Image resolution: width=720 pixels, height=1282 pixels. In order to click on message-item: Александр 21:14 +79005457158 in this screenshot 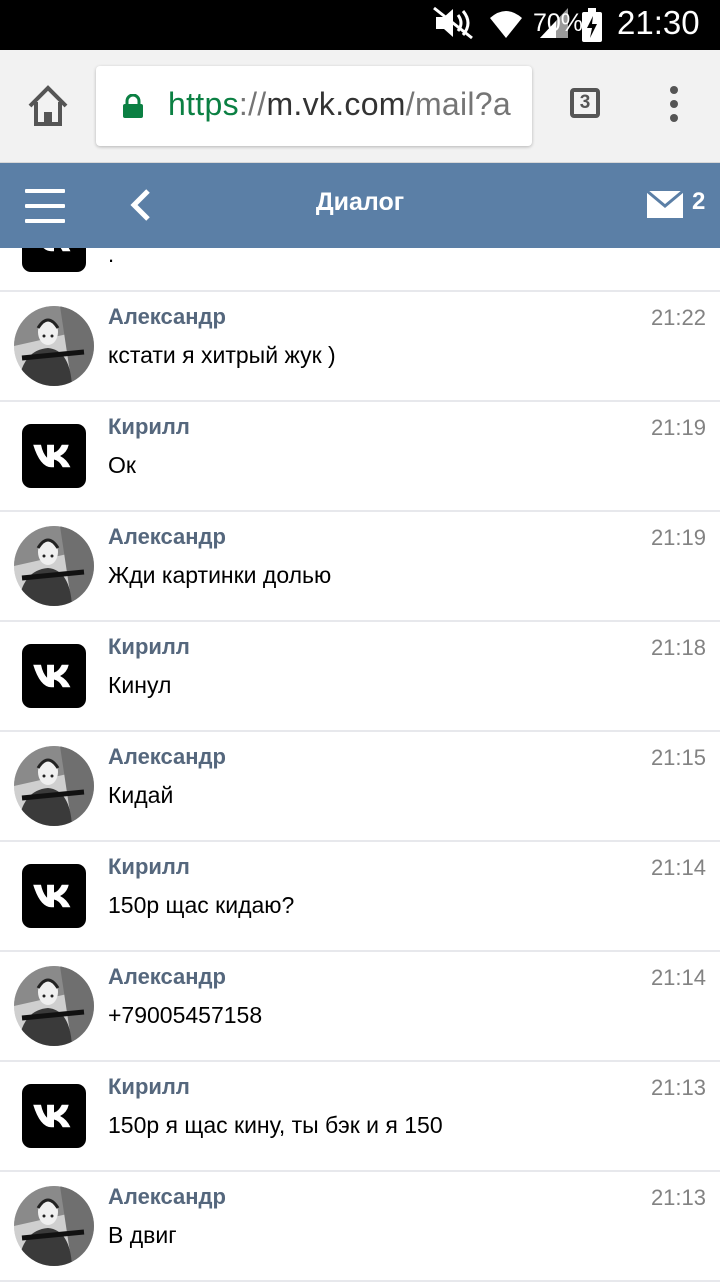, I will do `click(360, 1007)`.